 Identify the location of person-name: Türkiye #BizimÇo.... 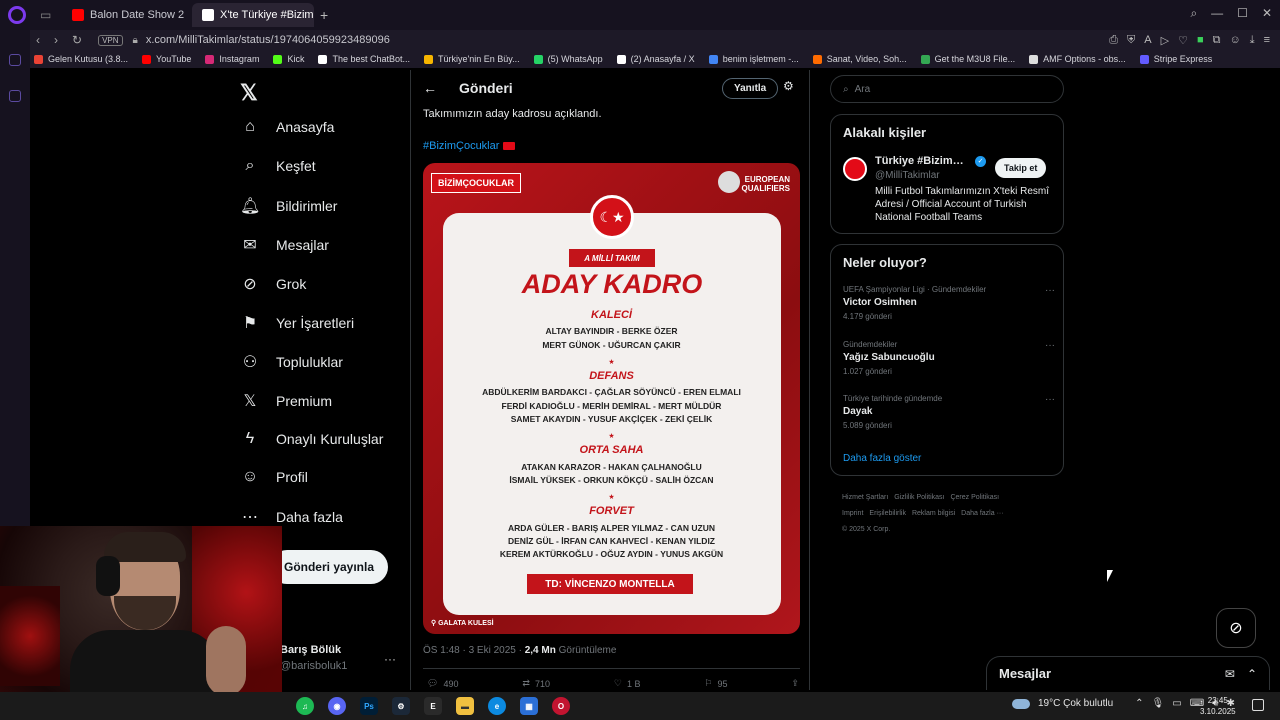
(923, 161).